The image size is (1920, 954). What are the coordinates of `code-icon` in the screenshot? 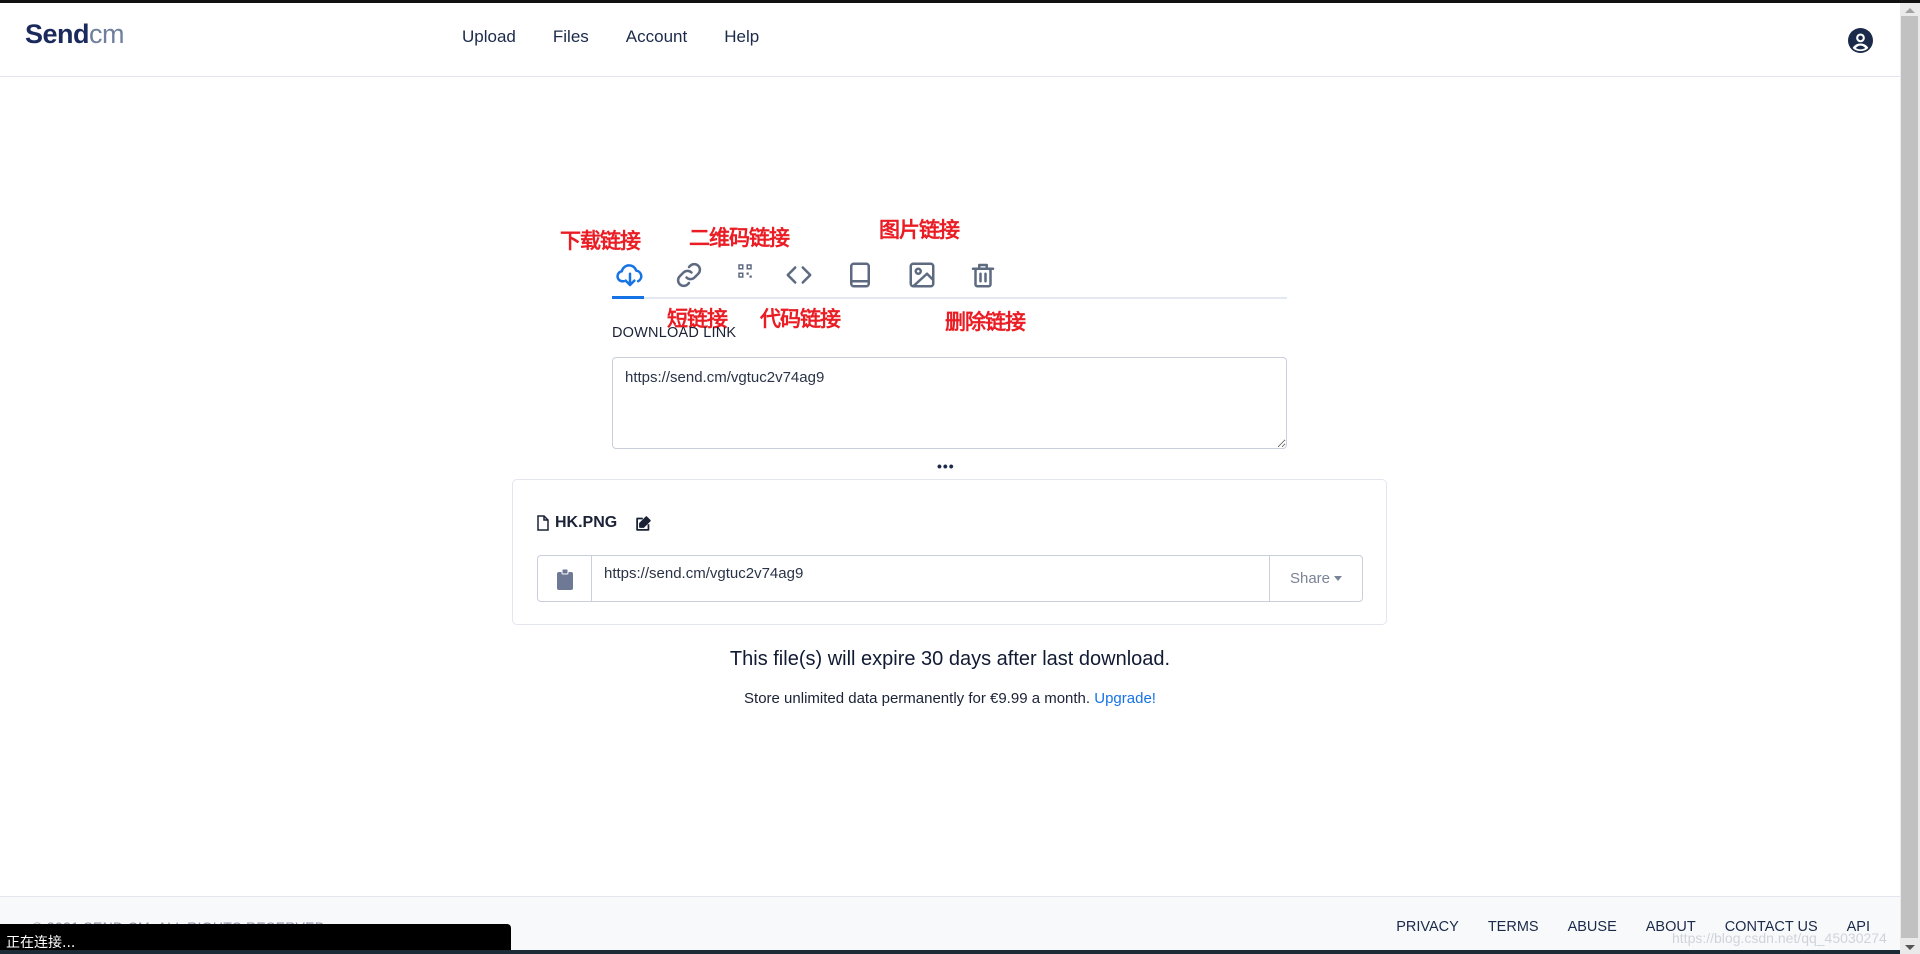 It's located at (799, 275).